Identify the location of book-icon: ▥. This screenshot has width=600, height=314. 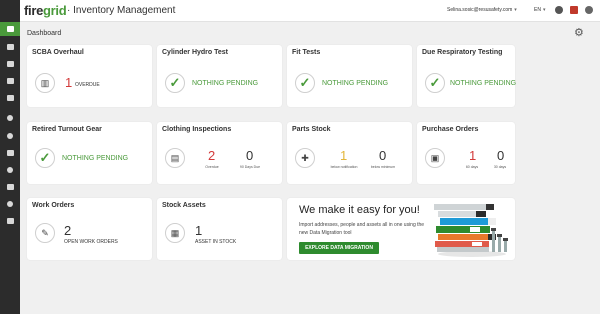
(45, 83).